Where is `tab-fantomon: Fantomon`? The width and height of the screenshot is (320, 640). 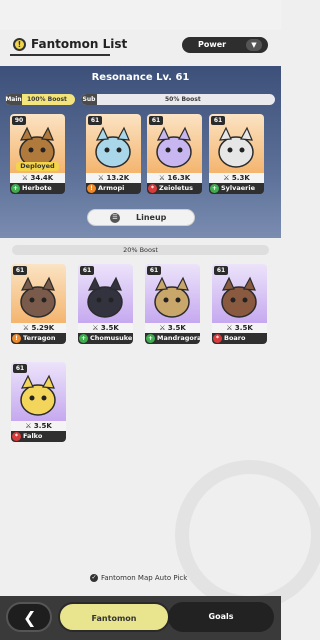
tab-fantomon: Fantomon is located at coordinates (114, 617).